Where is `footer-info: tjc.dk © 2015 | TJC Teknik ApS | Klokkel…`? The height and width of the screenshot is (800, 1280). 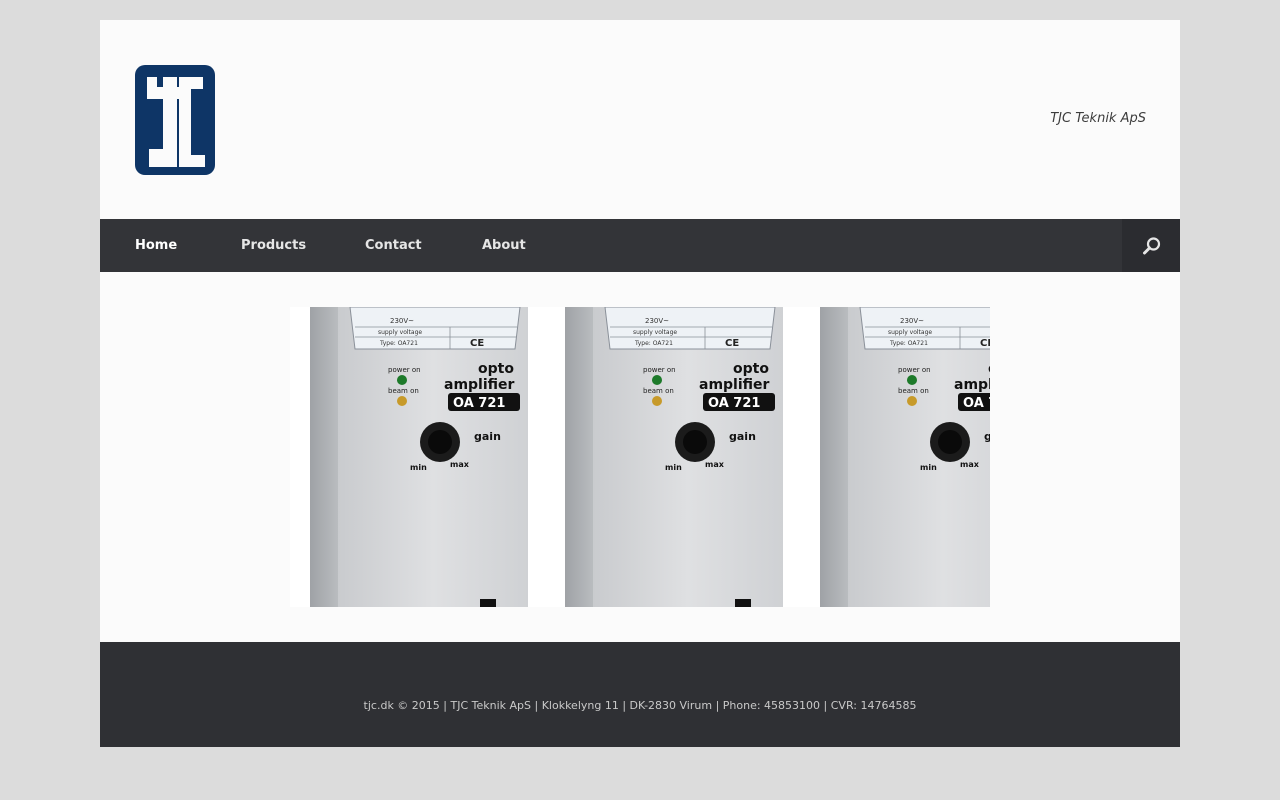
footer-info: tjc.dk © 2015 | TJC Teknik ApS | Klokkel… is located at coordinates (640, 705).